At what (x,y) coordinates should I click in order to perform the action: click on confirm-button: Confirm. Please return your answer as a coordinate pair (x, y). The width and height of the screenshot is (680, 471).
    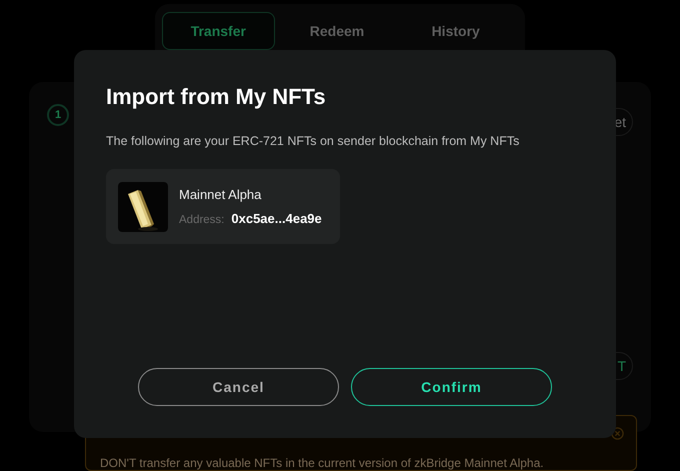
    Looking at the image, I should click on (451, 387).